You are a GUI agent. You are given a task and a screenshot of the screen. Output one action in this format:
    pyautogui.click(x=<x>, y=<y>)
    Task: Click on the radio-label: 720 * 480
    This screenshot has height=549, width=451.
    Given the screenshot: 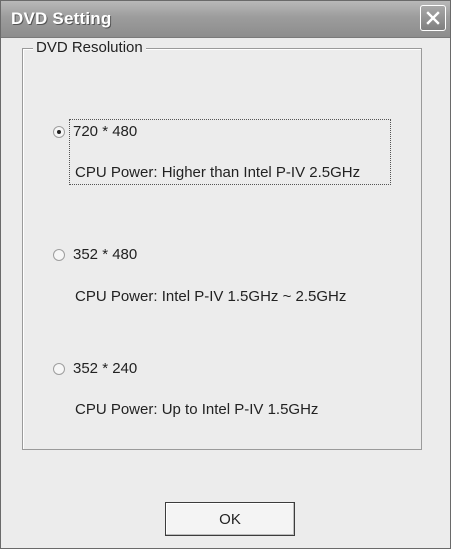 What is the action you would take?
    pyautogui.click(x=105, y=131)
    